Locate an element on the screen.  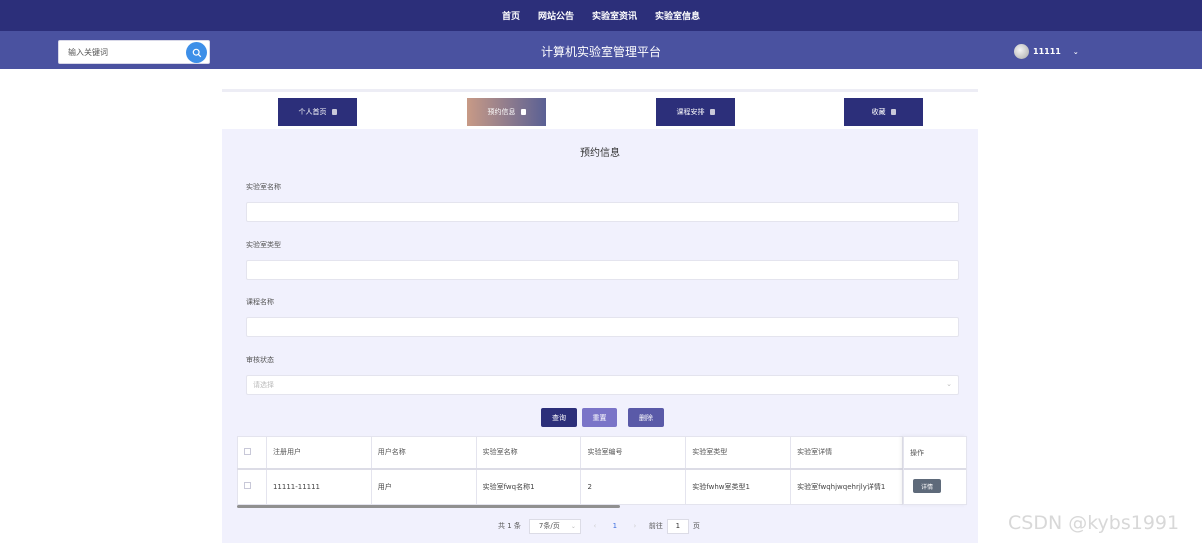
top-nav: 首页 网站公告 实验室资讯 实验室信息 is located at coordinates (601, 15).